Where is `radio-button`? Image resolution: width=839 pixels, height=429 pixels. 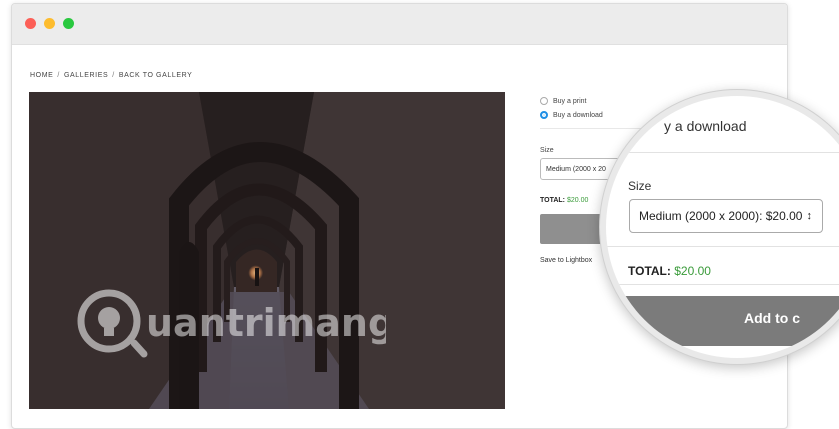 radio-button is located at coordinates (544, 101).